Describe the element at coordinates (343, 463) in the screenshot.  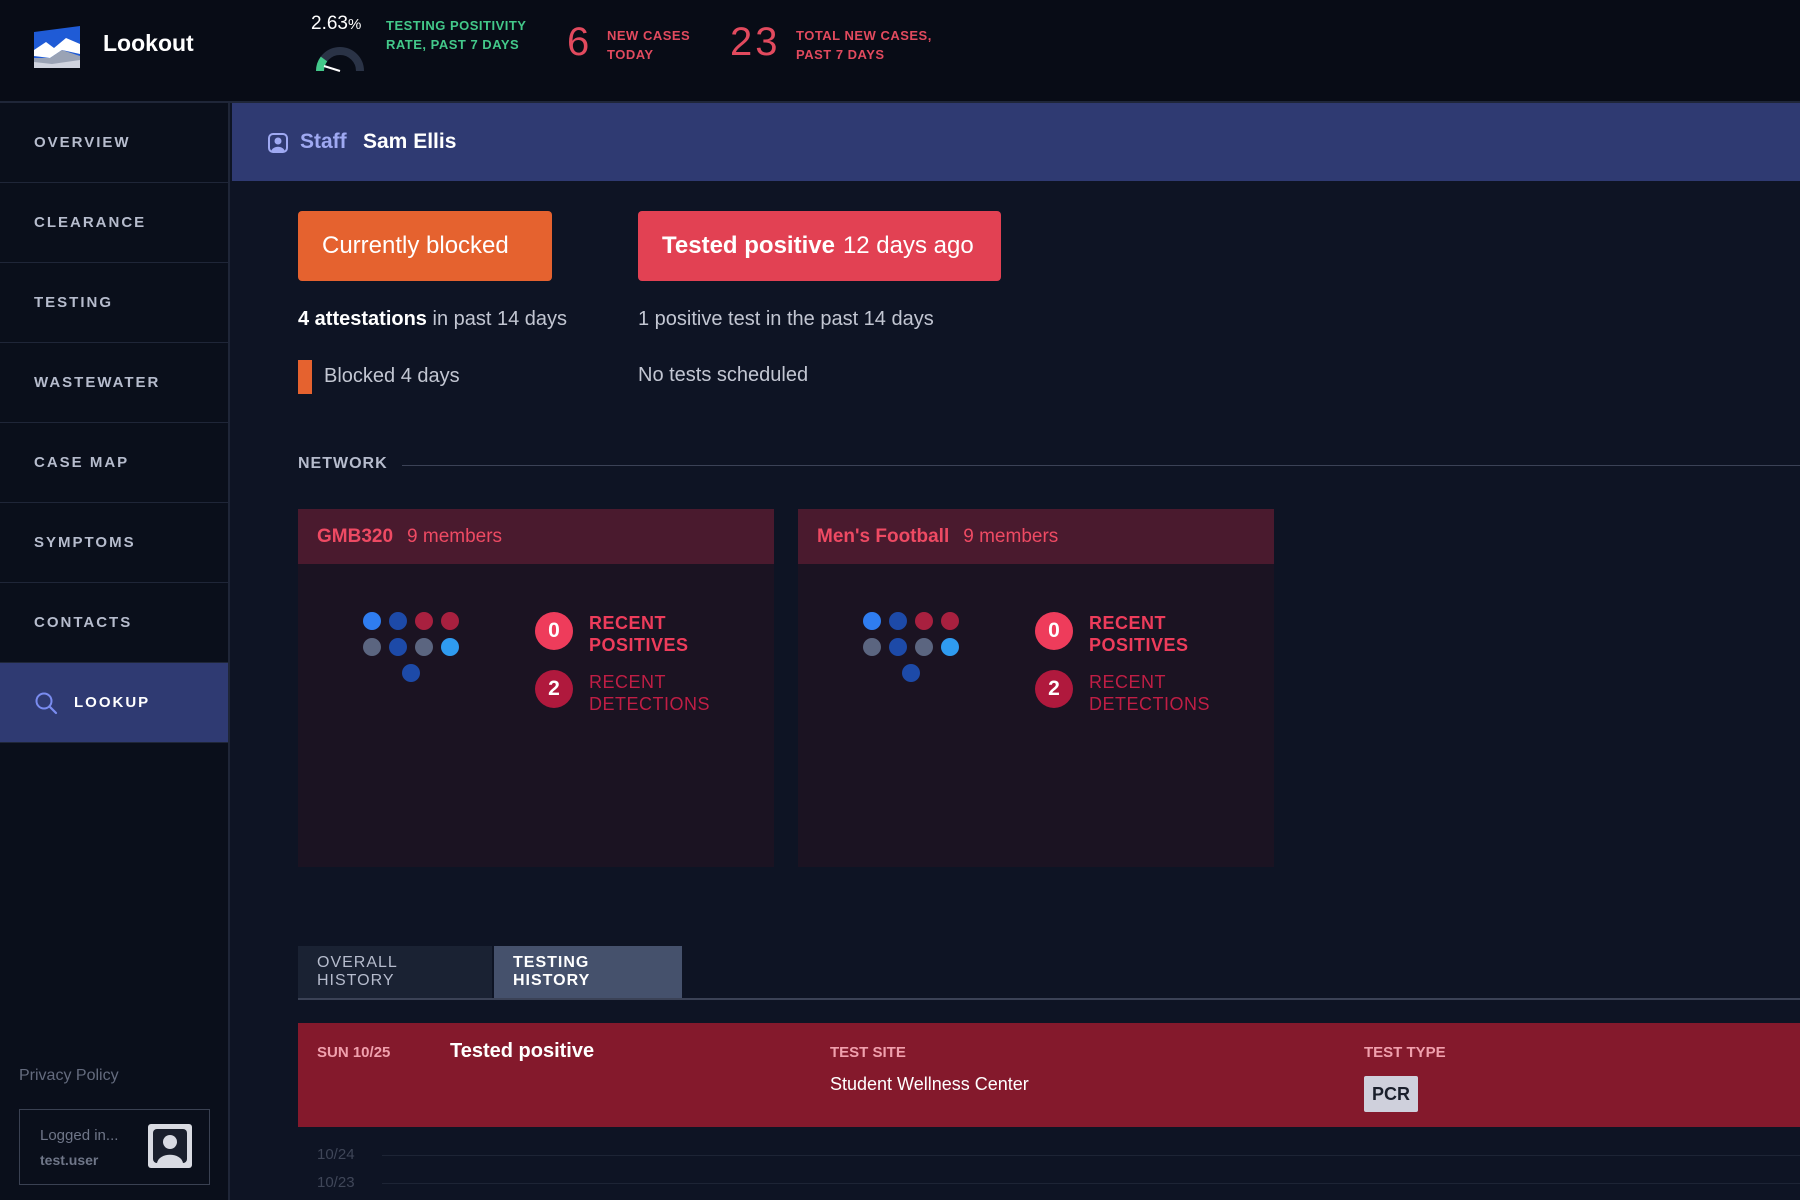
I see `network-section-title: NETWORK` at that location.